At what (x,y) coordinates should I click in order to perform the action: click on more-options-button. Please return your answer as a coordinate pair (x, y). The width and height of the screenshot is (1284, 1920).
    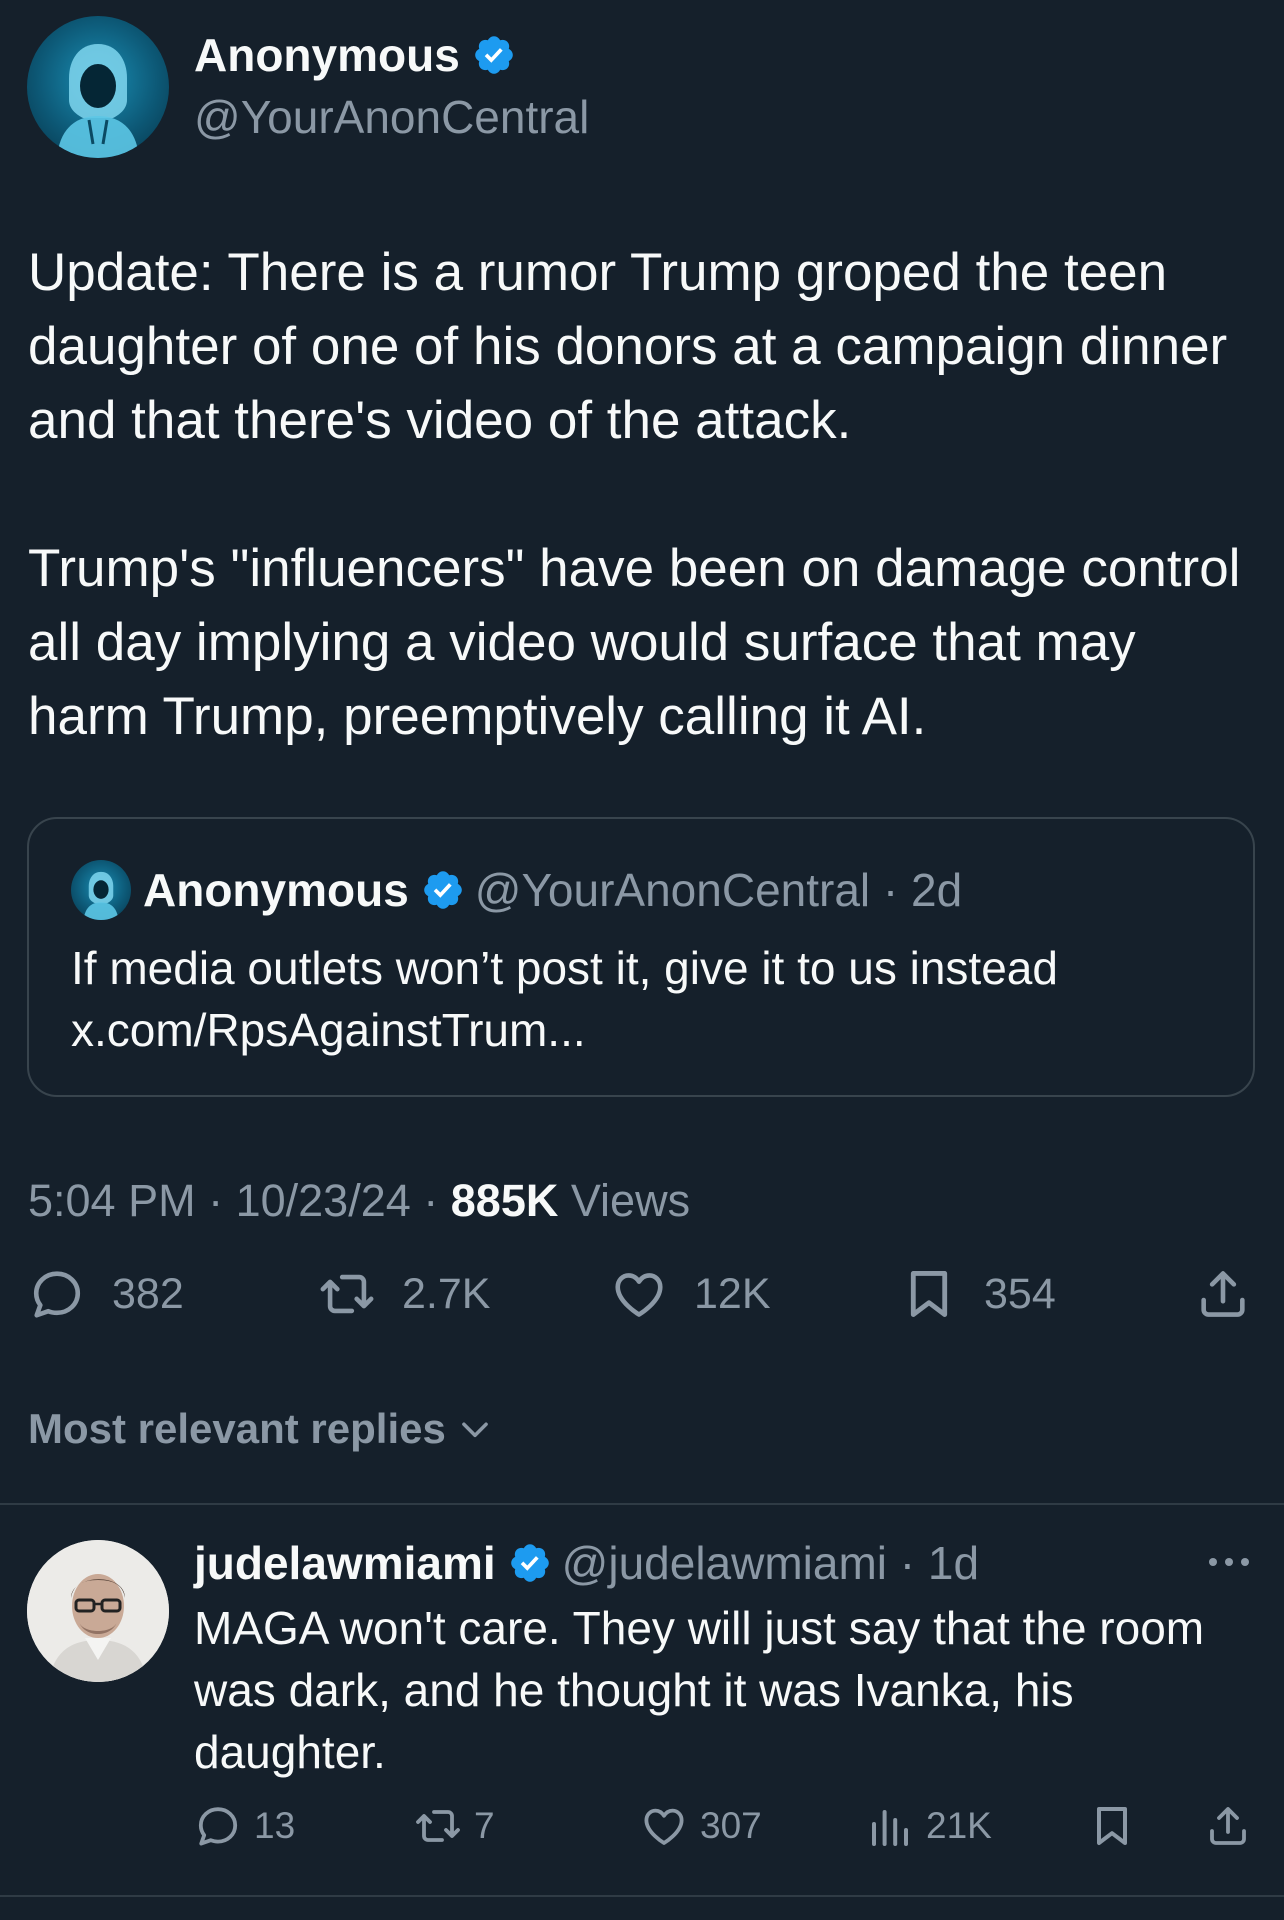
    Looking at the image, I should click on (1229, 1562).